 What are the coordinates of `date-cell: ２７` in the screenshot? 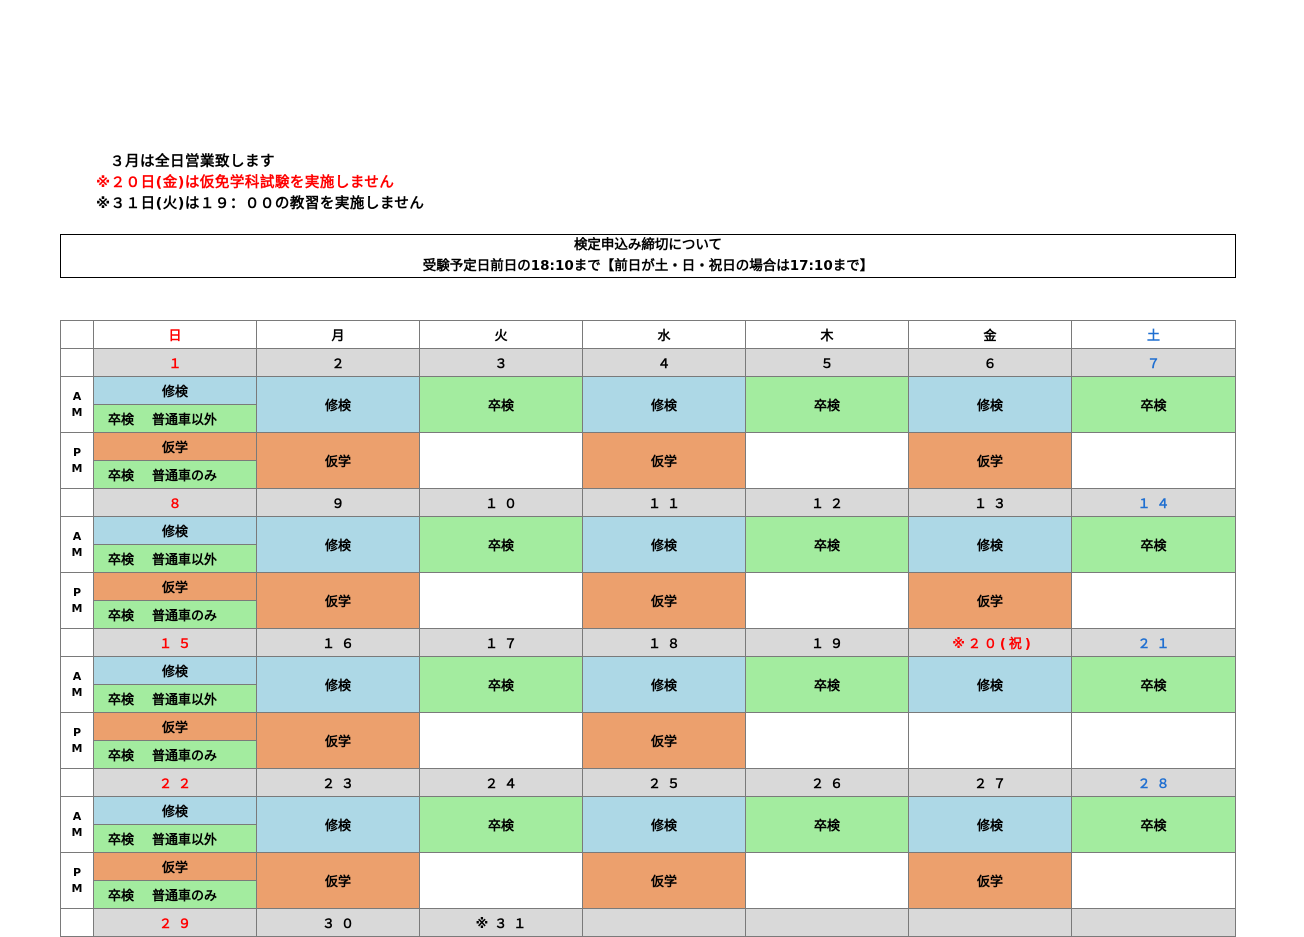 It's located at (990, 782).